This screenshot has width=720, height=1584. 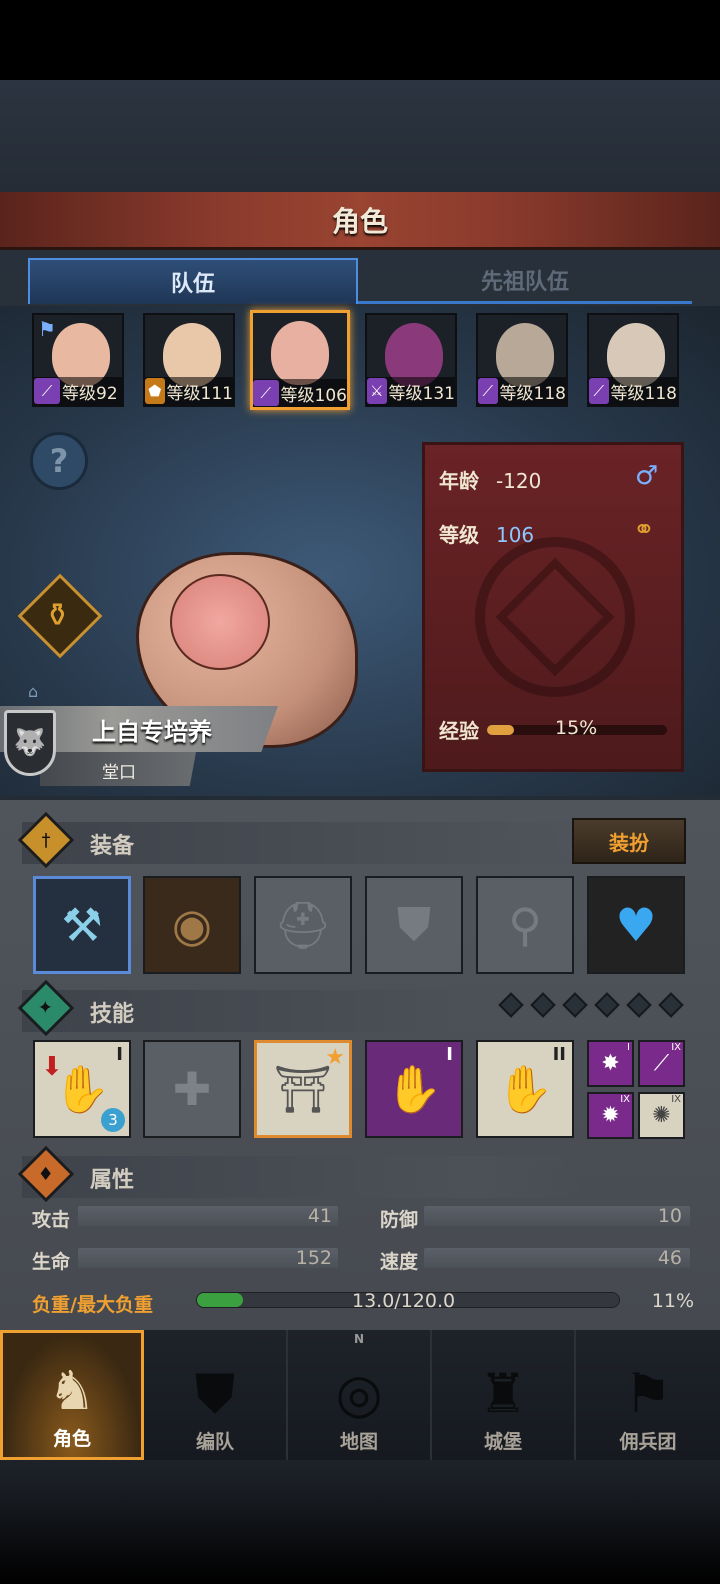 I want to click on guild-name: 堂口, so click(x=119, y=773).